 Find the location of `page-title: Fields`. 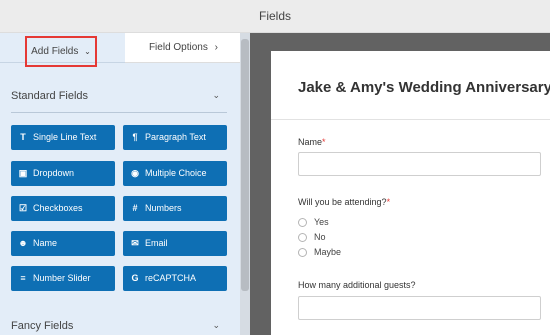

page-title: Fields is located at coordinates (274, 16).